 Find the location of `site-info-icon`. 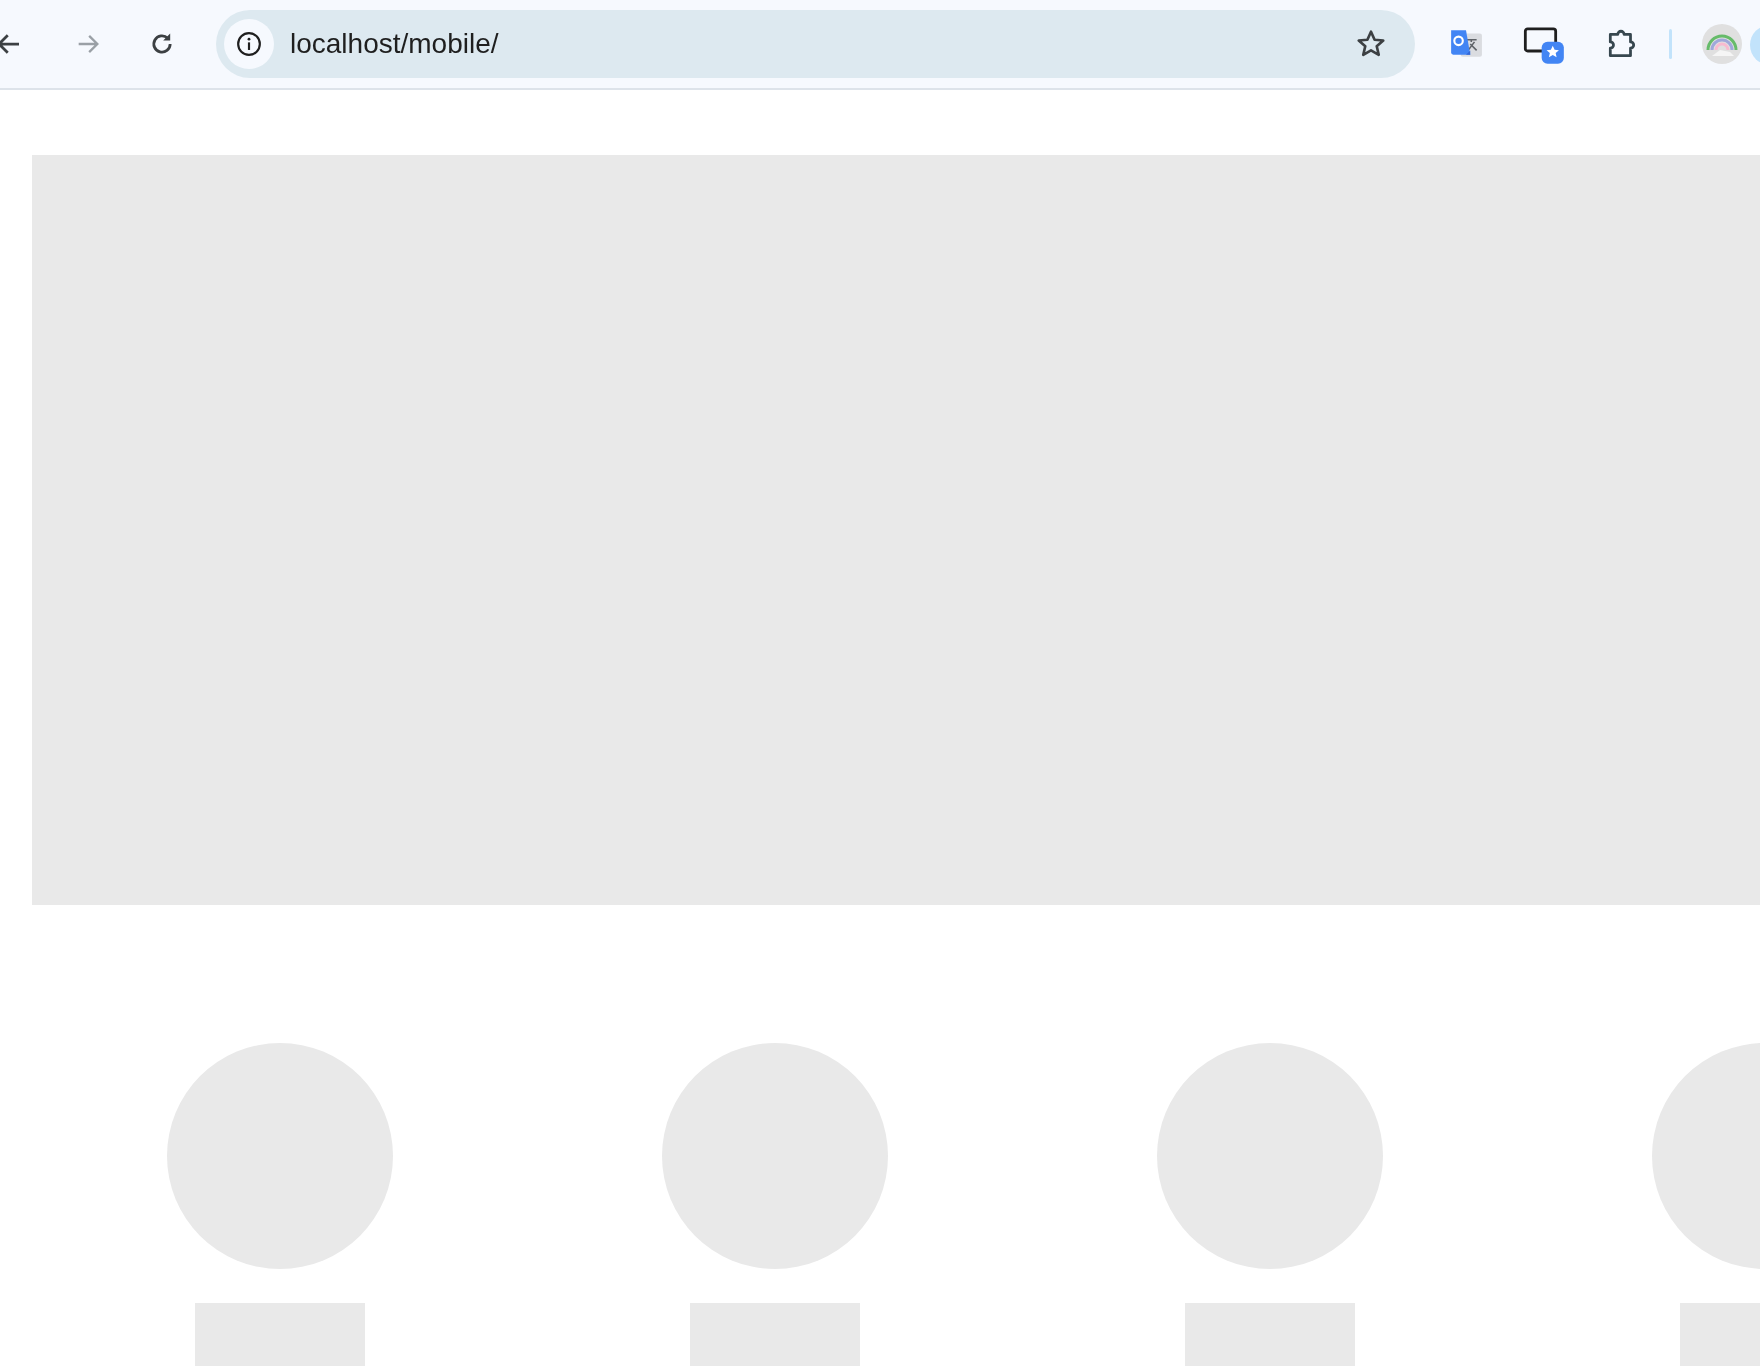

site-info-icon is located at coordinates (249, 44).